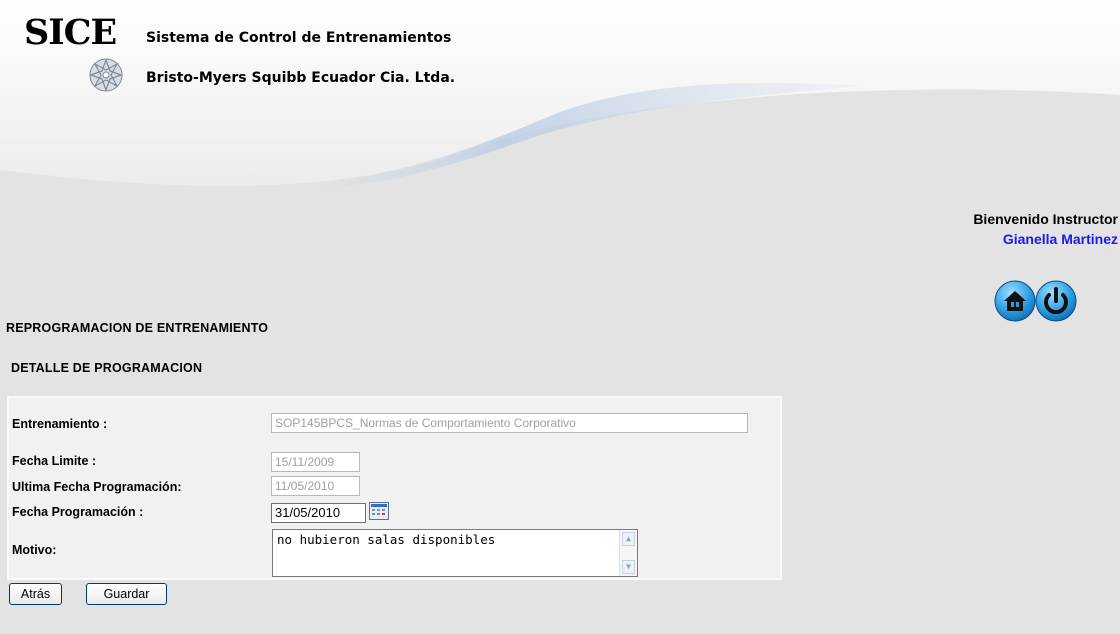  Describe the element at coordinates (126, 594) in the screenshot. I see `save-button: Guardar` at that location.